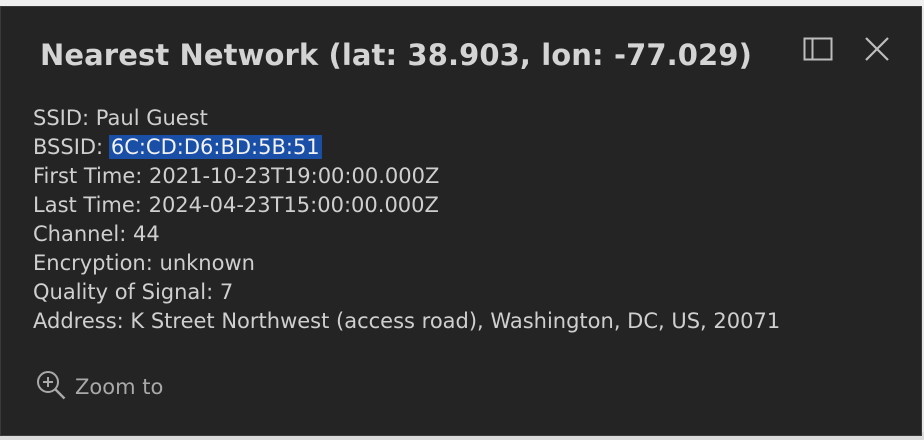 This screenshot has height=440, width=924. I want to click on ssid-row: SSID: Paul Guest, so click(463, 118).